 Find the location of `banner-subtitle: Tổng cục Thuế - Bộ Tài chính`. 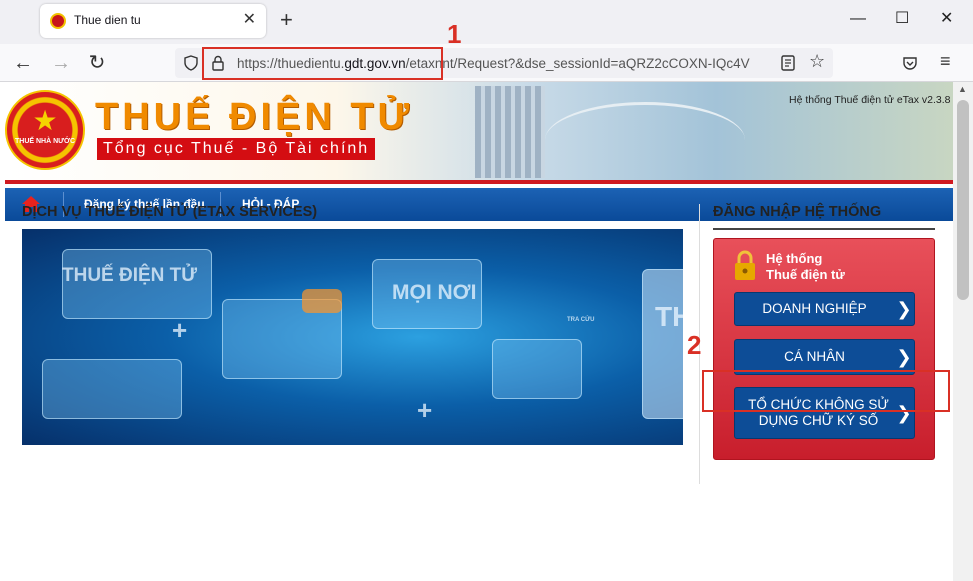

banner-subtitle: Tổng cục Thuế - Bộ Tài chính is located at coordinates (236, 149).